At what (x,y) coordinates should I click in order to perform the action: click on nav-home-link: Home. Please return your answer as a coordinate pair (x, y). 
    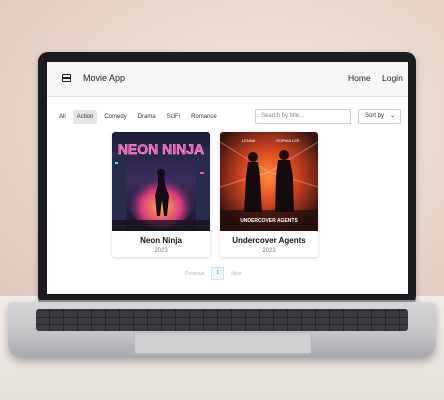
    Looking at the image, I should click on (359, 78).